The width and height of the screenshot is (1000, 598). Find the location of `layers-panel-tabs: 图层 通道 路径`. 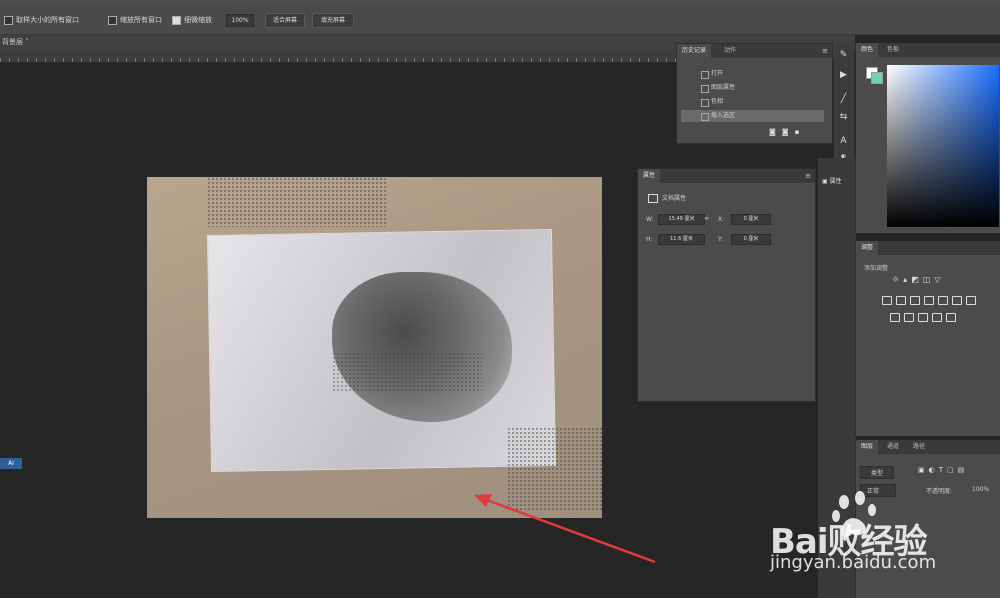

layers-panel-tabs: 图层 通道 路径 is located at coordinates (928, 447).